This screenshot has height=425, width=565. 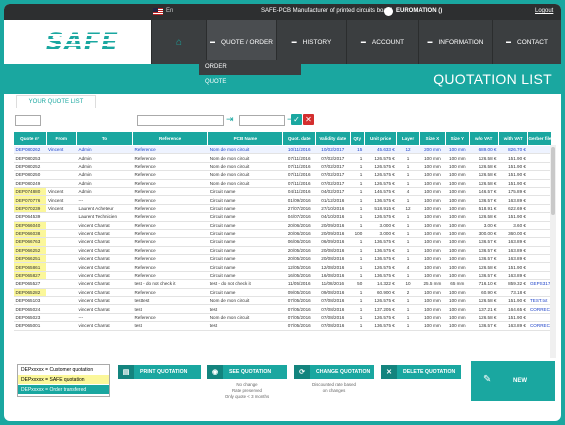 I want to click on column-header: Size Y, so click(x=457, y=138).